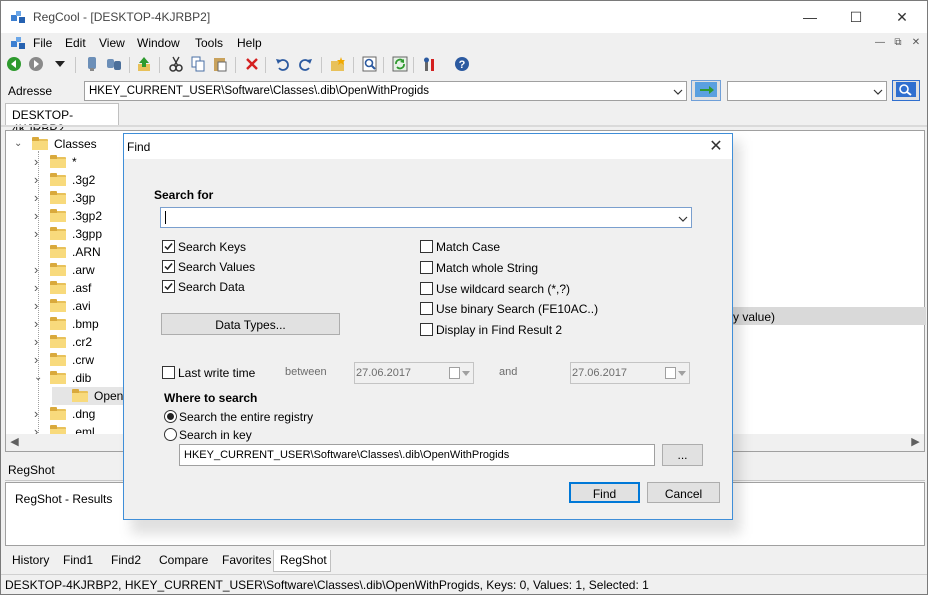 The width and height of the screenshot is (928, 595). Describe the element at coordinates (282, 64) in the screenshot. I see `undo-icon` at that location.